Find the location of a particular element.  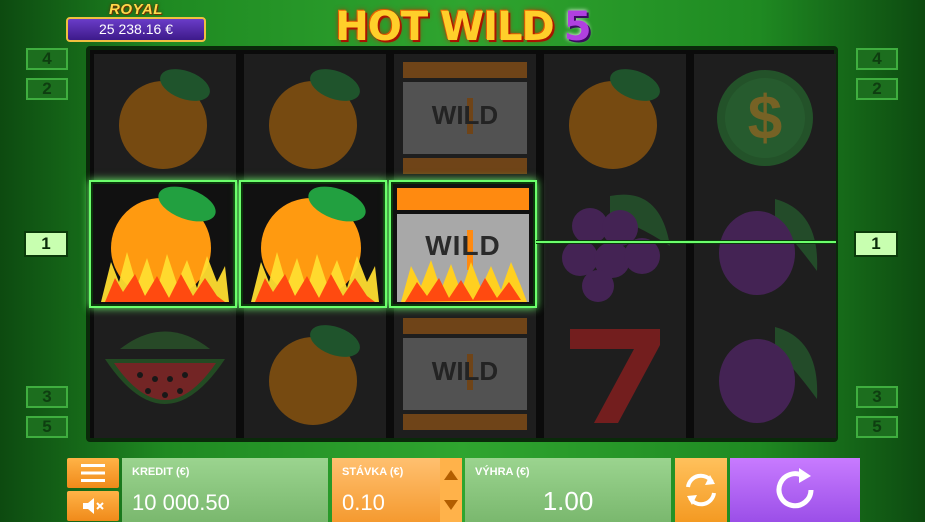

watermelon-icon is located at coordinates (165, 374).